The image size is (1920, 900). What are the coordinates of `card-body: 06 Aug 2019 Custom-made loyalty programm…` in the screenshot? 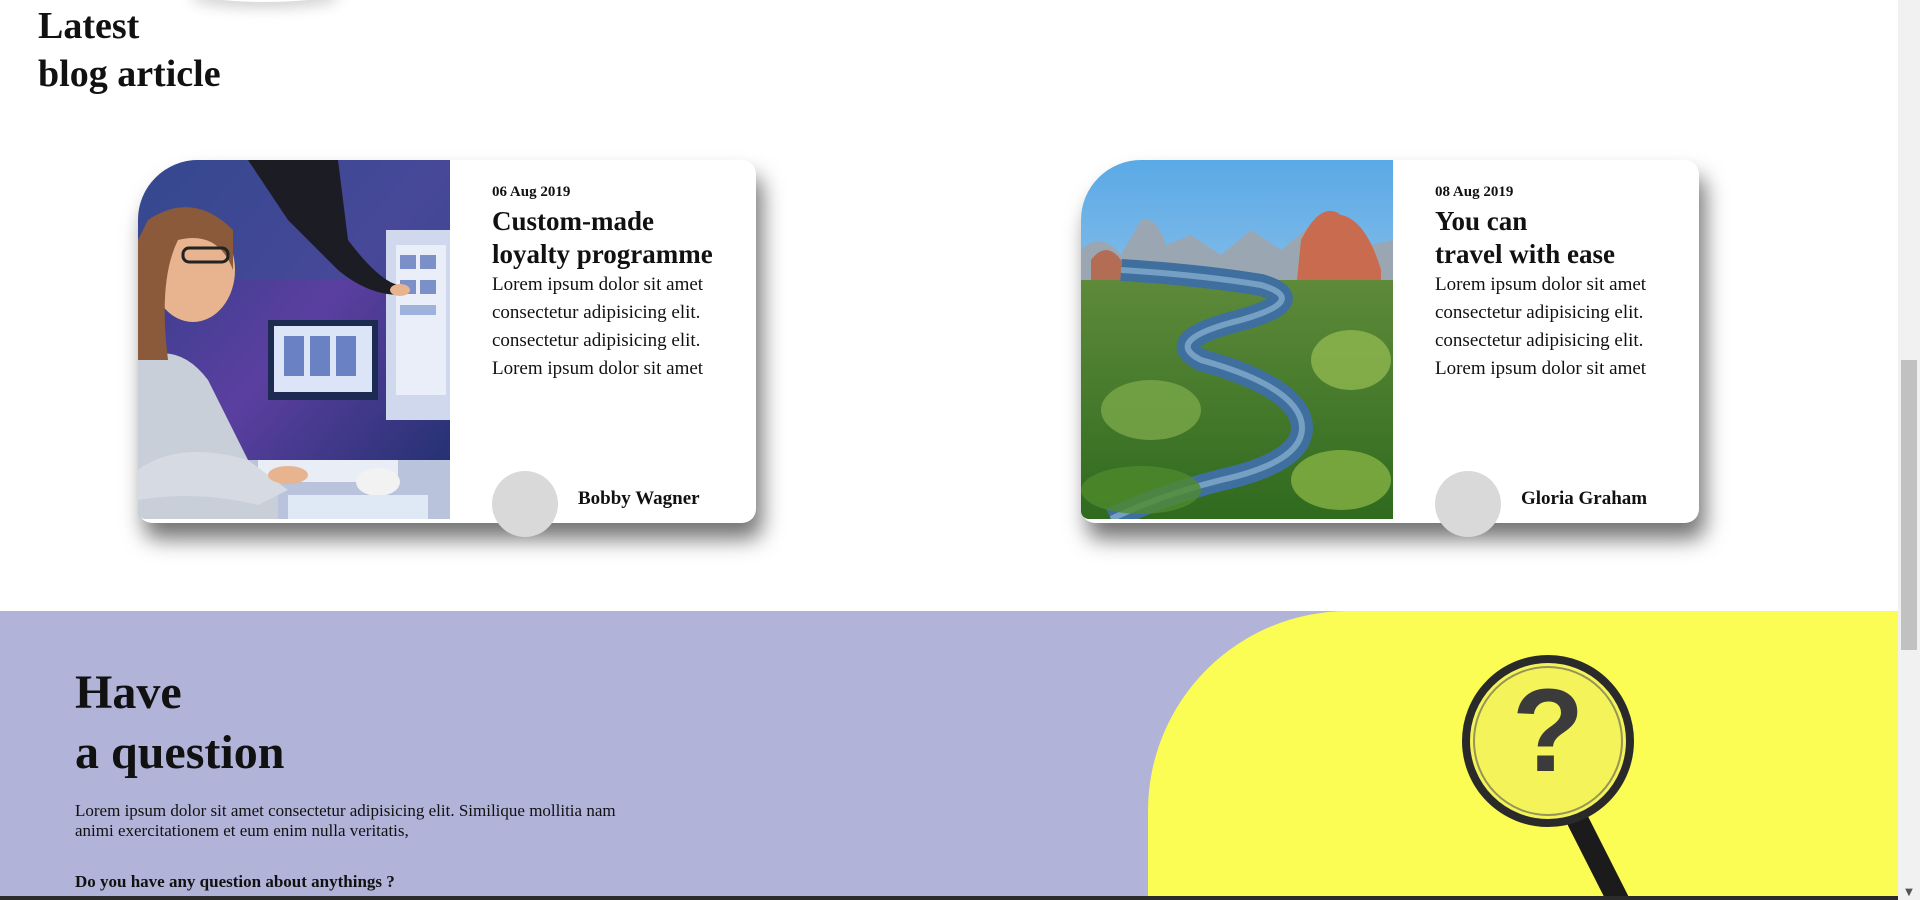 It's located at (617, 283).